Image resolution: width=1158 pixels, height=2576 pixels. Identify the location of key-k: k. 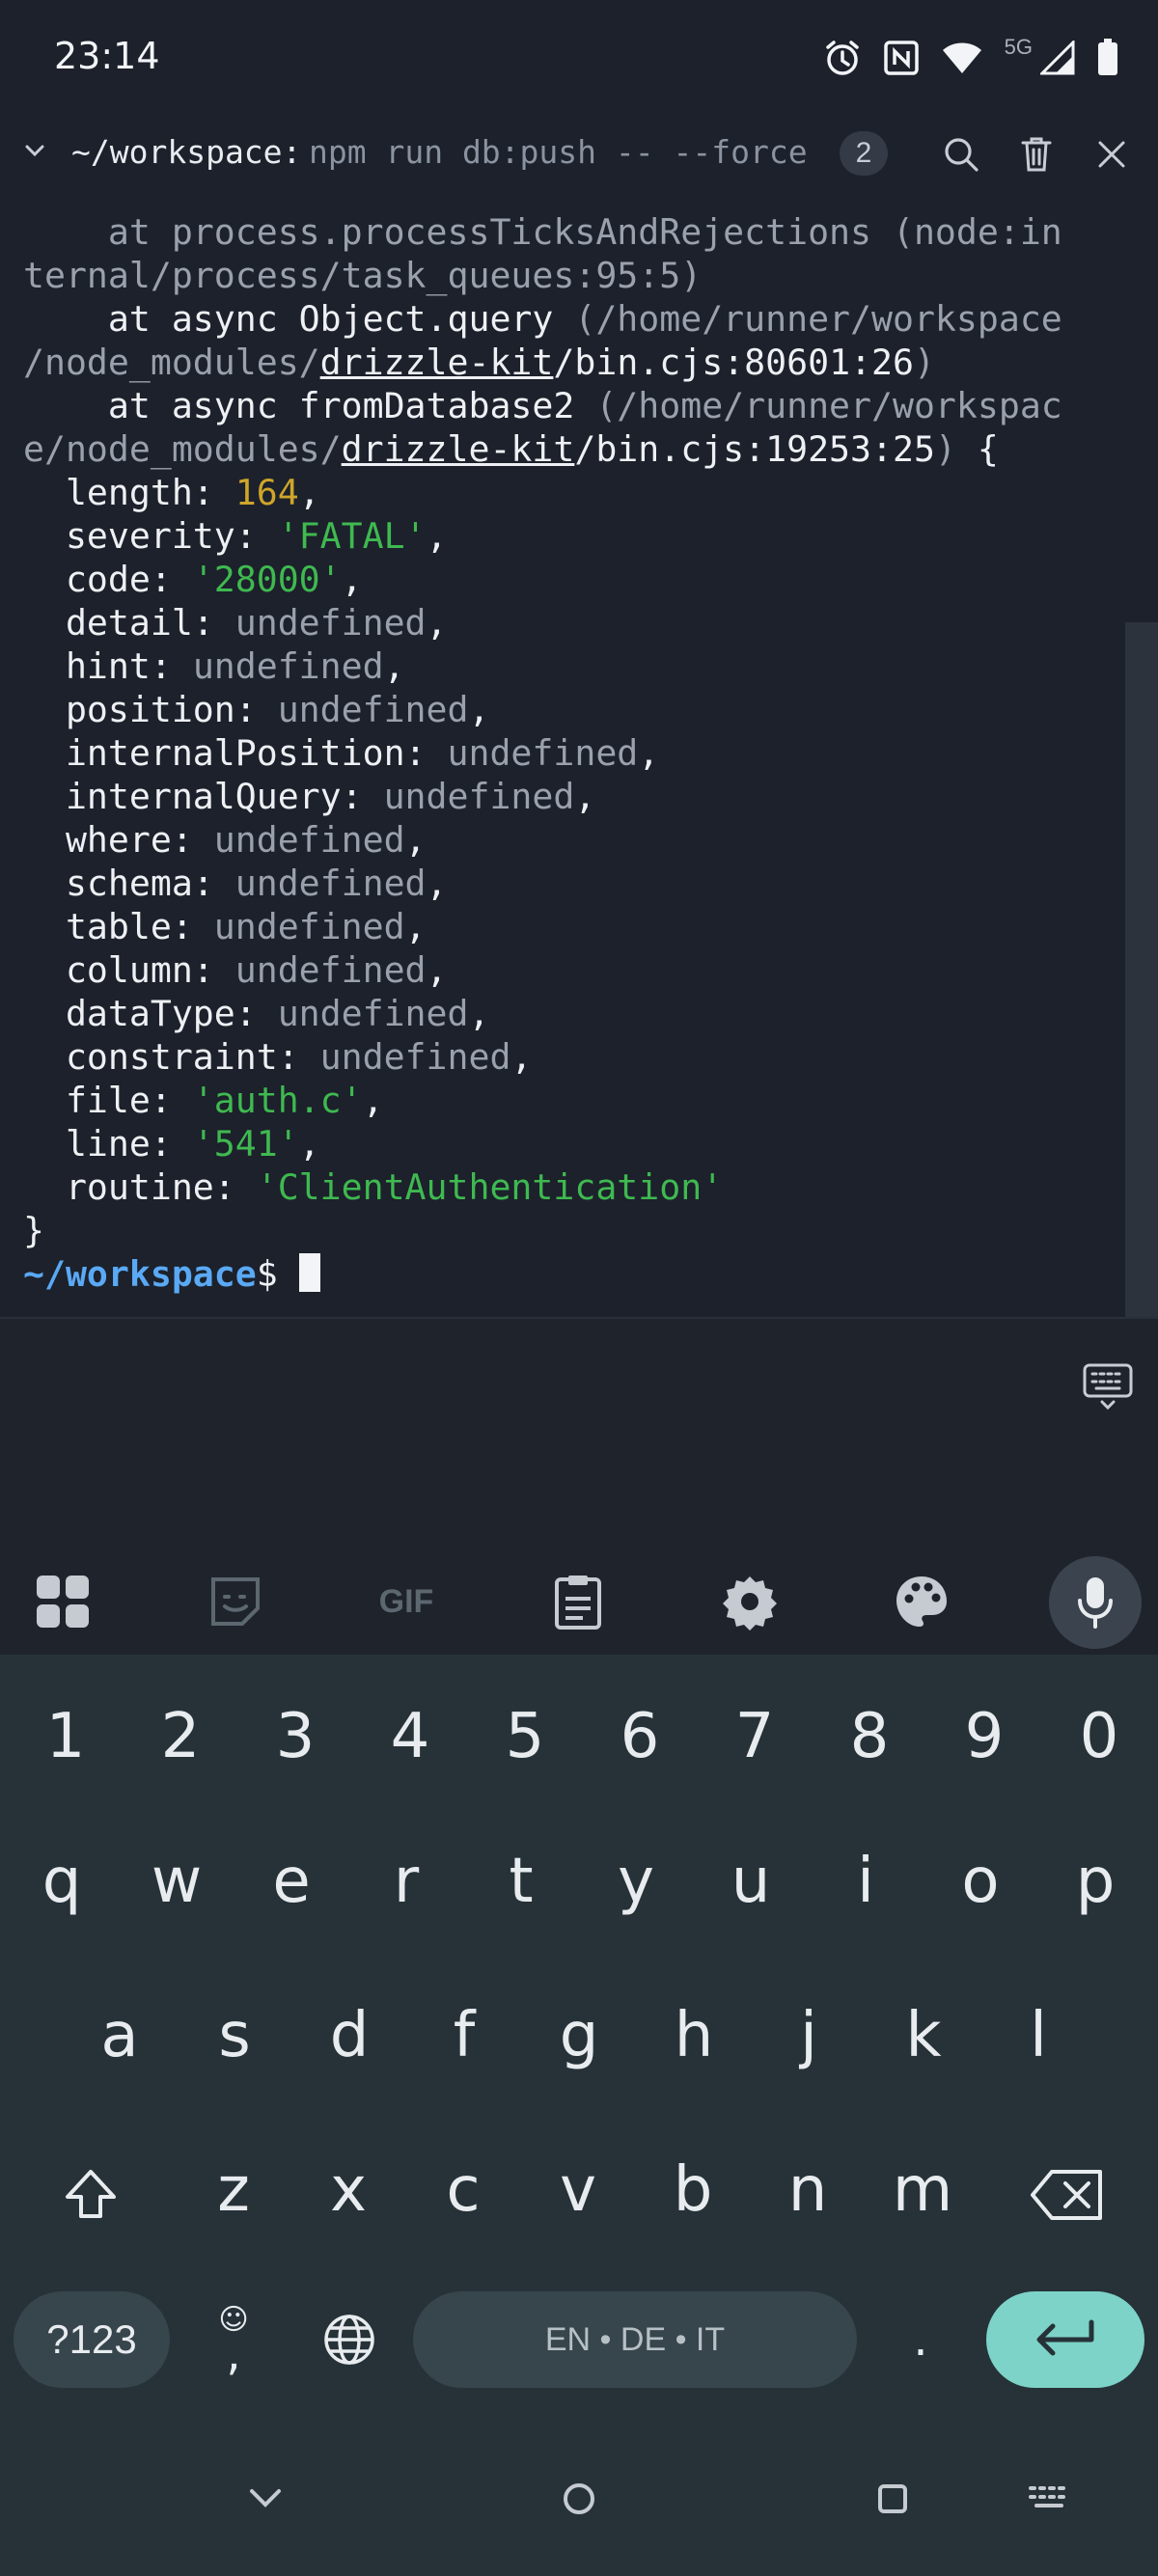
(923, 2036).